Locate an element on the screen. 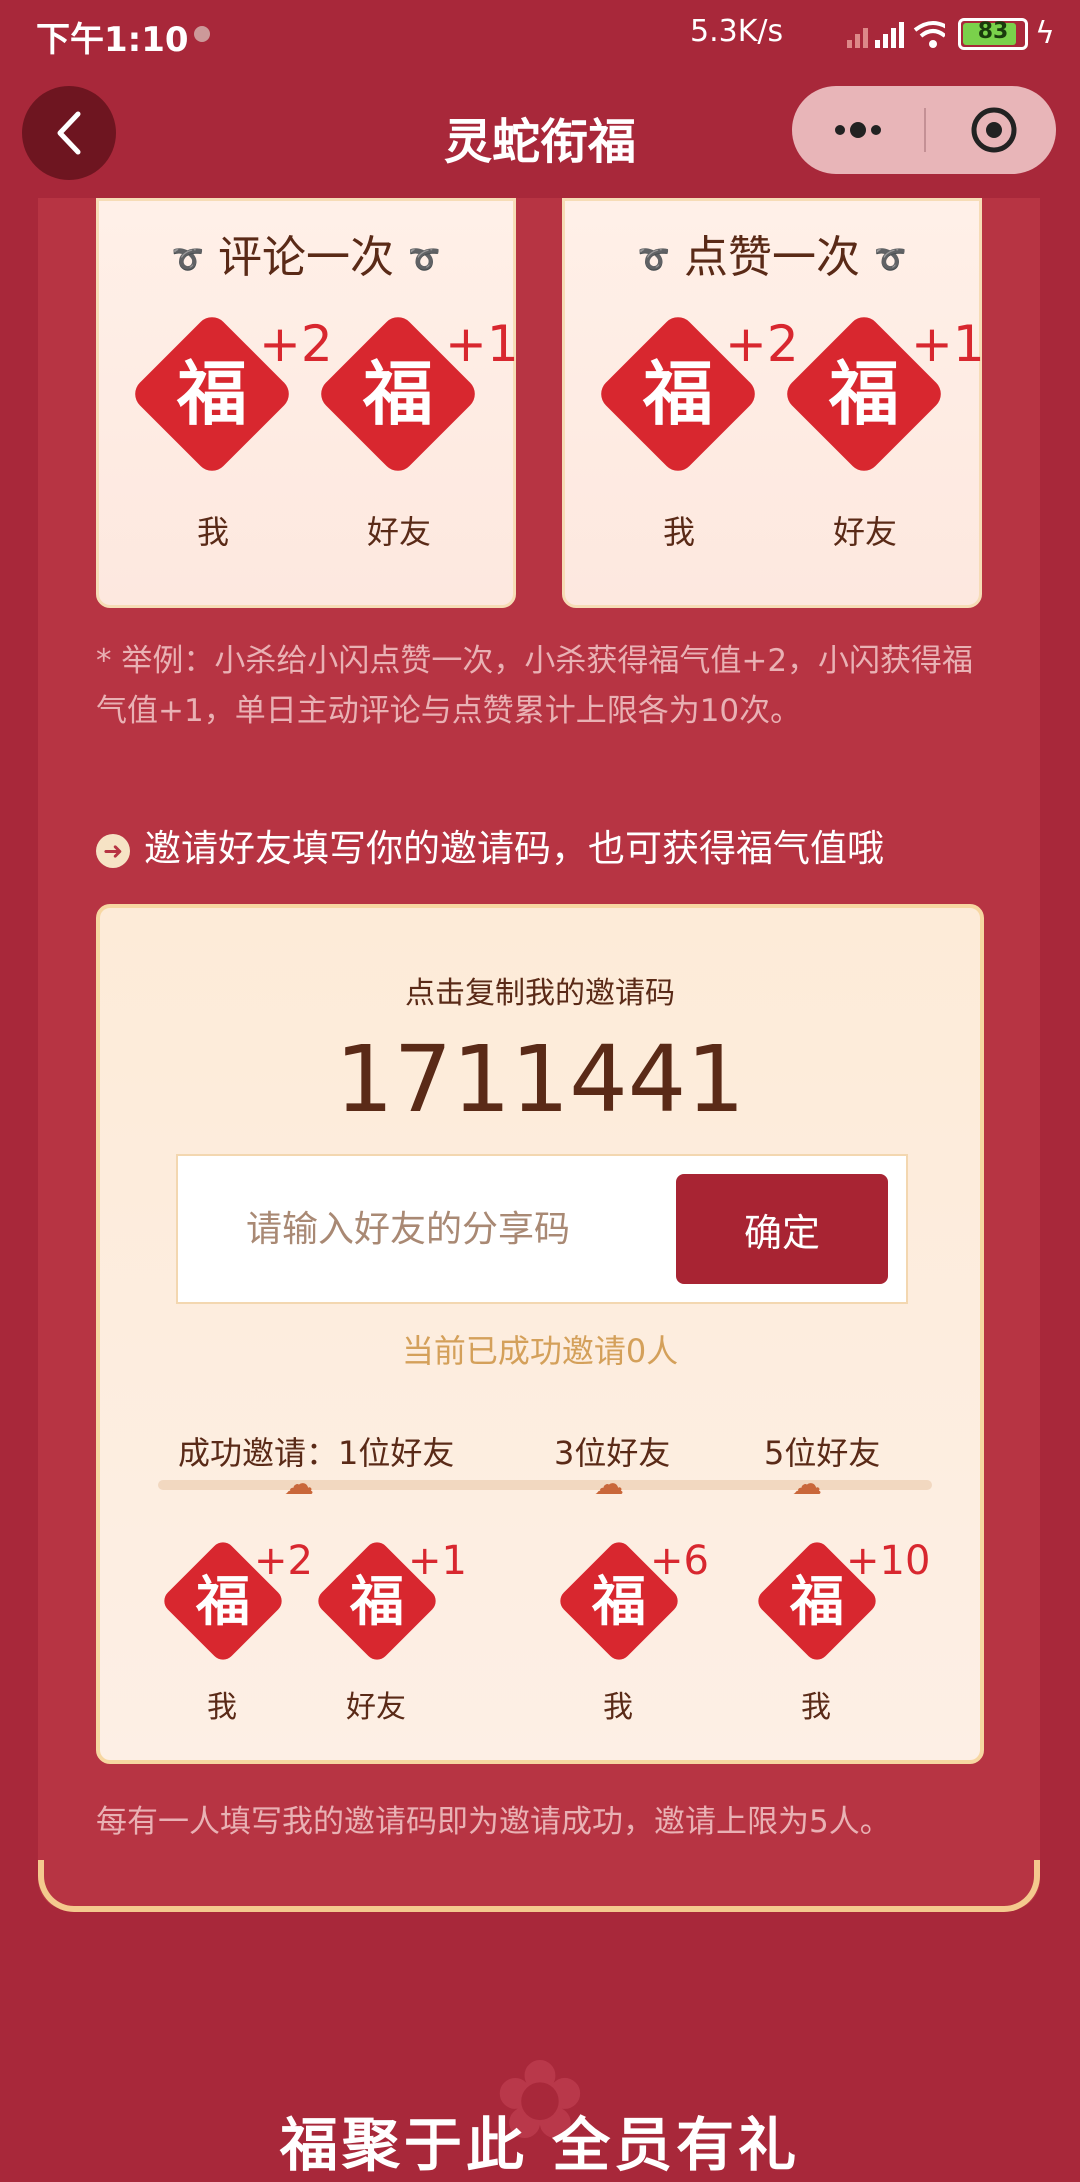 The height and width of the screenshot is (2182, 1080). target-icon is located at coordinates (994, 130).